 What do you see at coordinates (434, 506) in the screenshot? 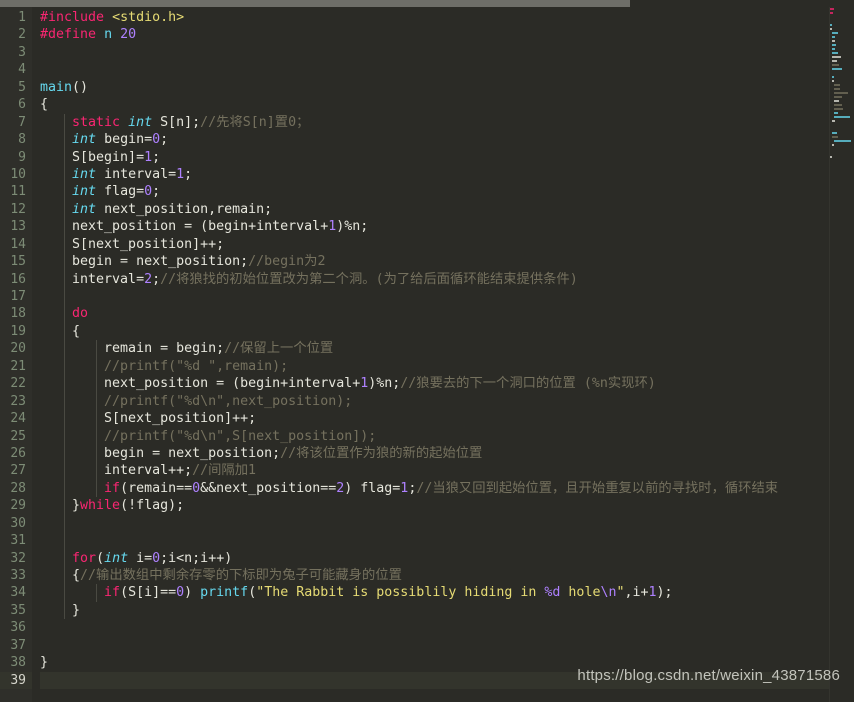
I see `code-line: }while(!flag);` at bounding box center [434, 506].